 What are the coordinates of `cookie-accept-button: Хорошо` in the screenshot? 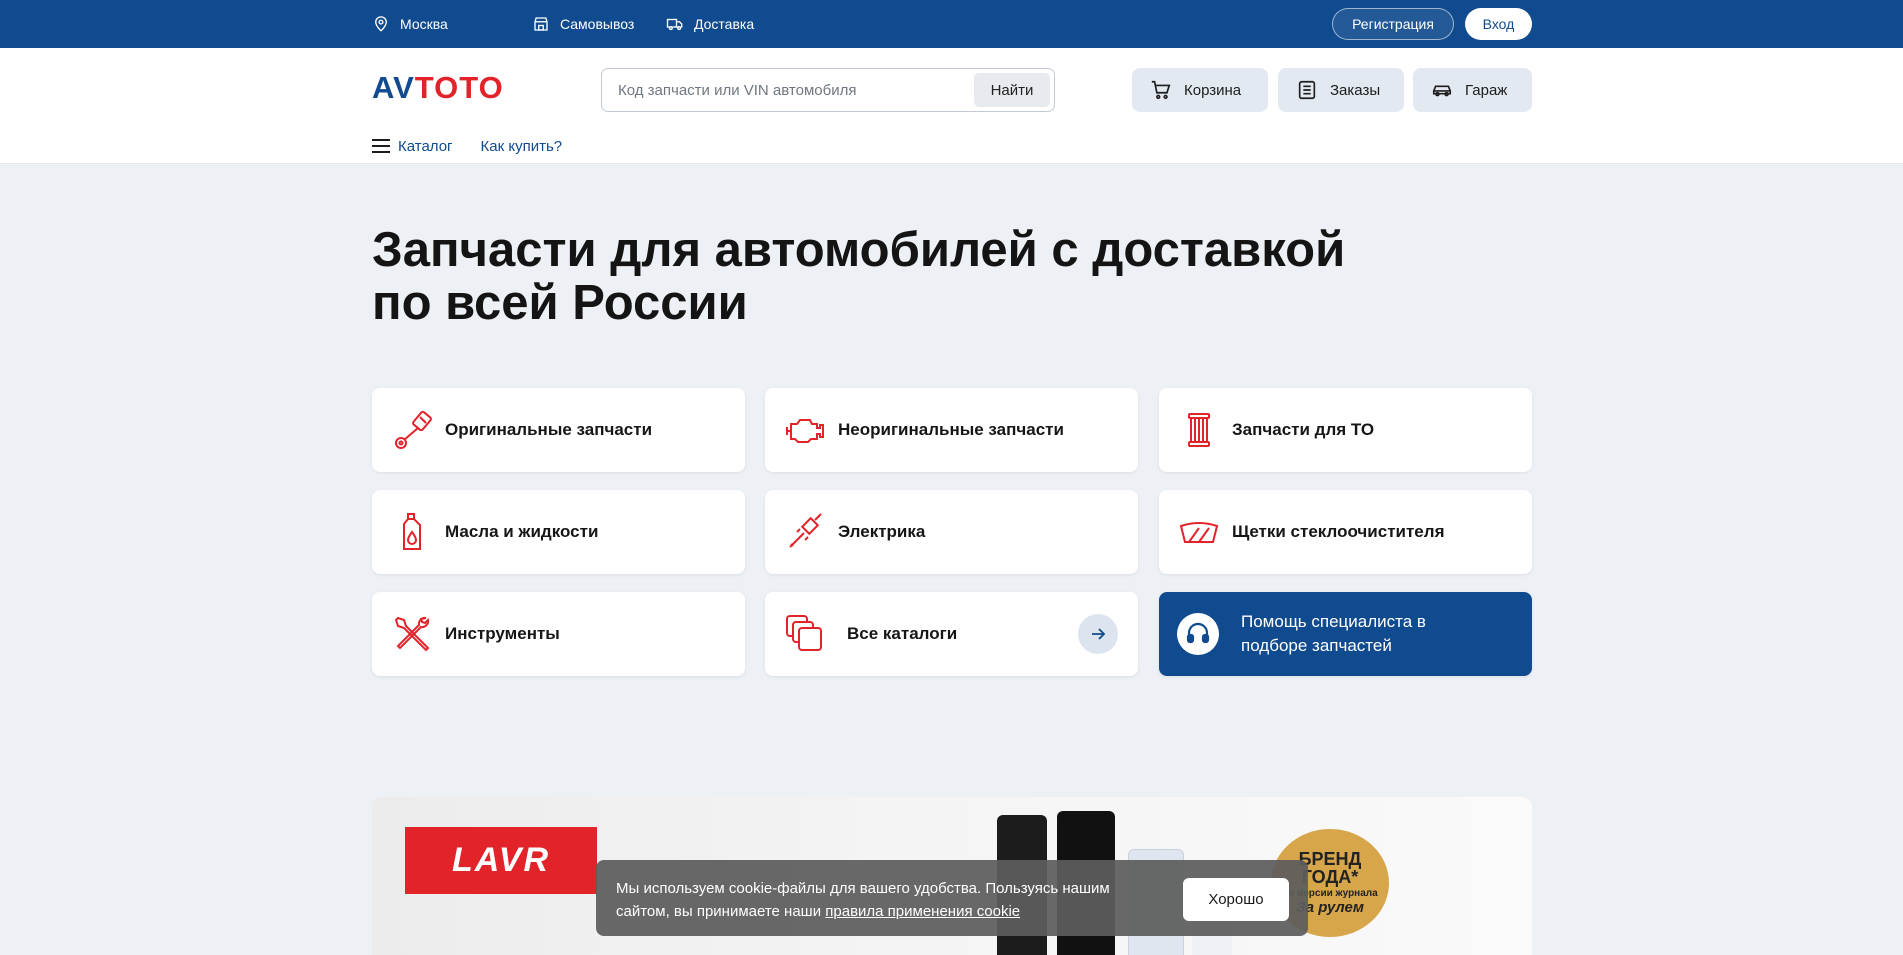 It's located at (1236, 899).